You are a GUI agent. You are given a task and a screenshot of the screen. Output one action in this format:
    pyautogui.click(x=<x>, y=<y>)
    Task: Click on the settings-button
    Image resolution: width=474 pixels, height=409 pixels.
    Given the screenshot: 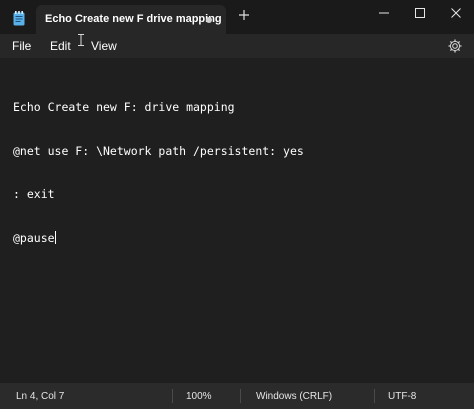 What is the action you would take?
    pyautogui.click(x=455, y=46)
    